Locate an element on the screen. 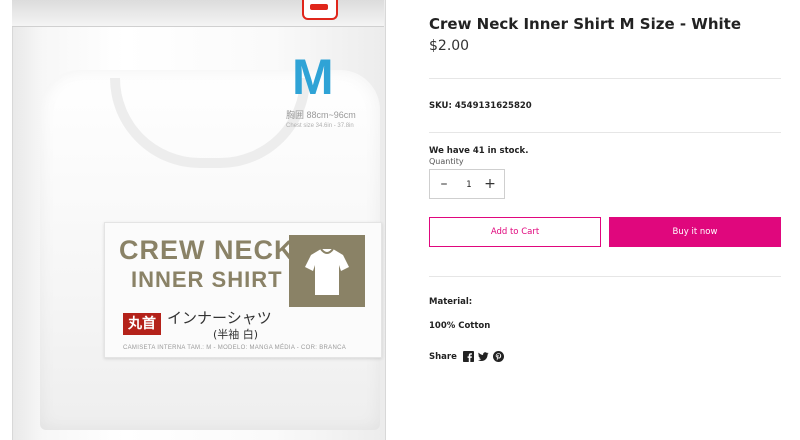  stock-status: We have 41 in stock. is located at coordinates (479, 151).